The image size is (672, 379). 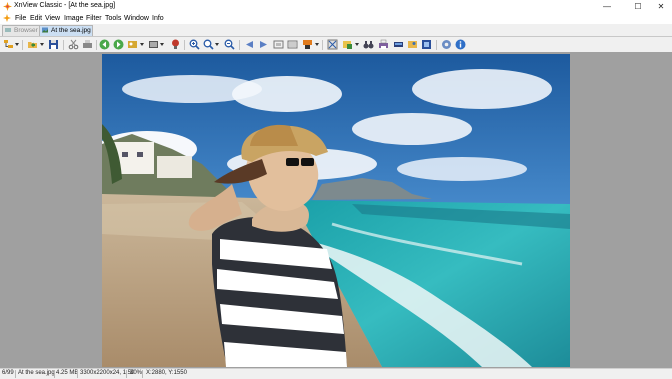 What do you see at coordinates (347, 44) in the screenshot?
I see `rotate-icon` at bounding box center [347, 44].